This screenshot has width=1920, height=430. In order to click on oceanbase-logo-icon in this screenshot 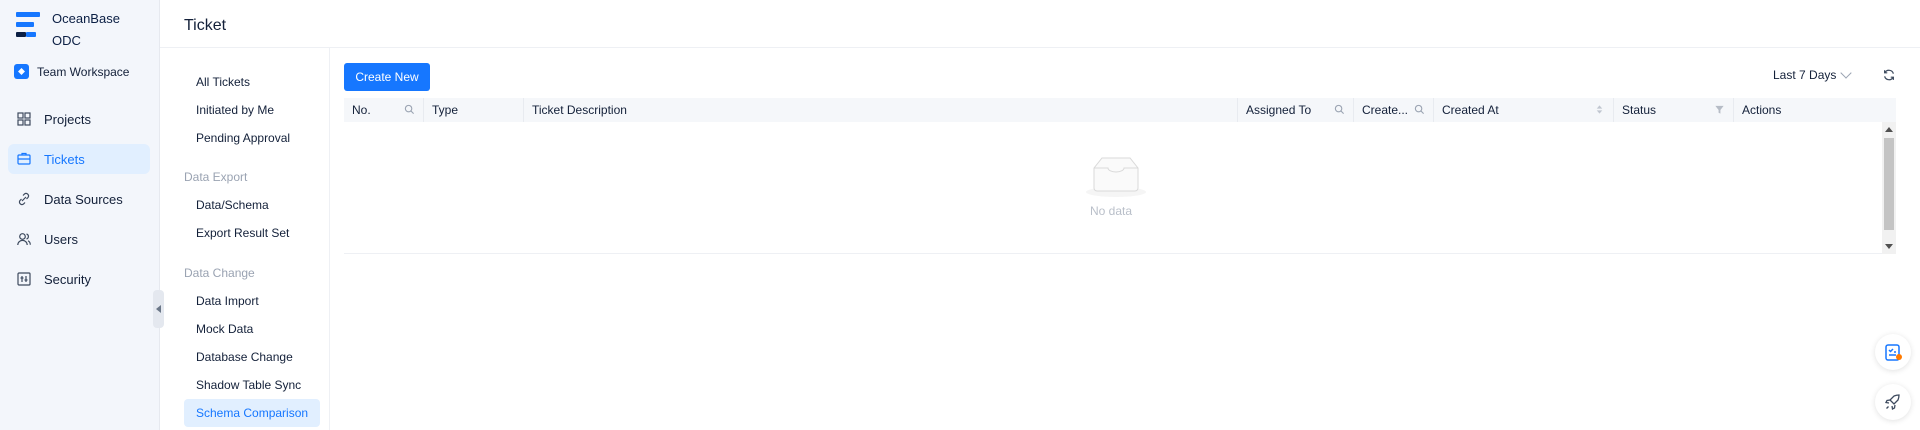, I will do `click(28, 26)`.